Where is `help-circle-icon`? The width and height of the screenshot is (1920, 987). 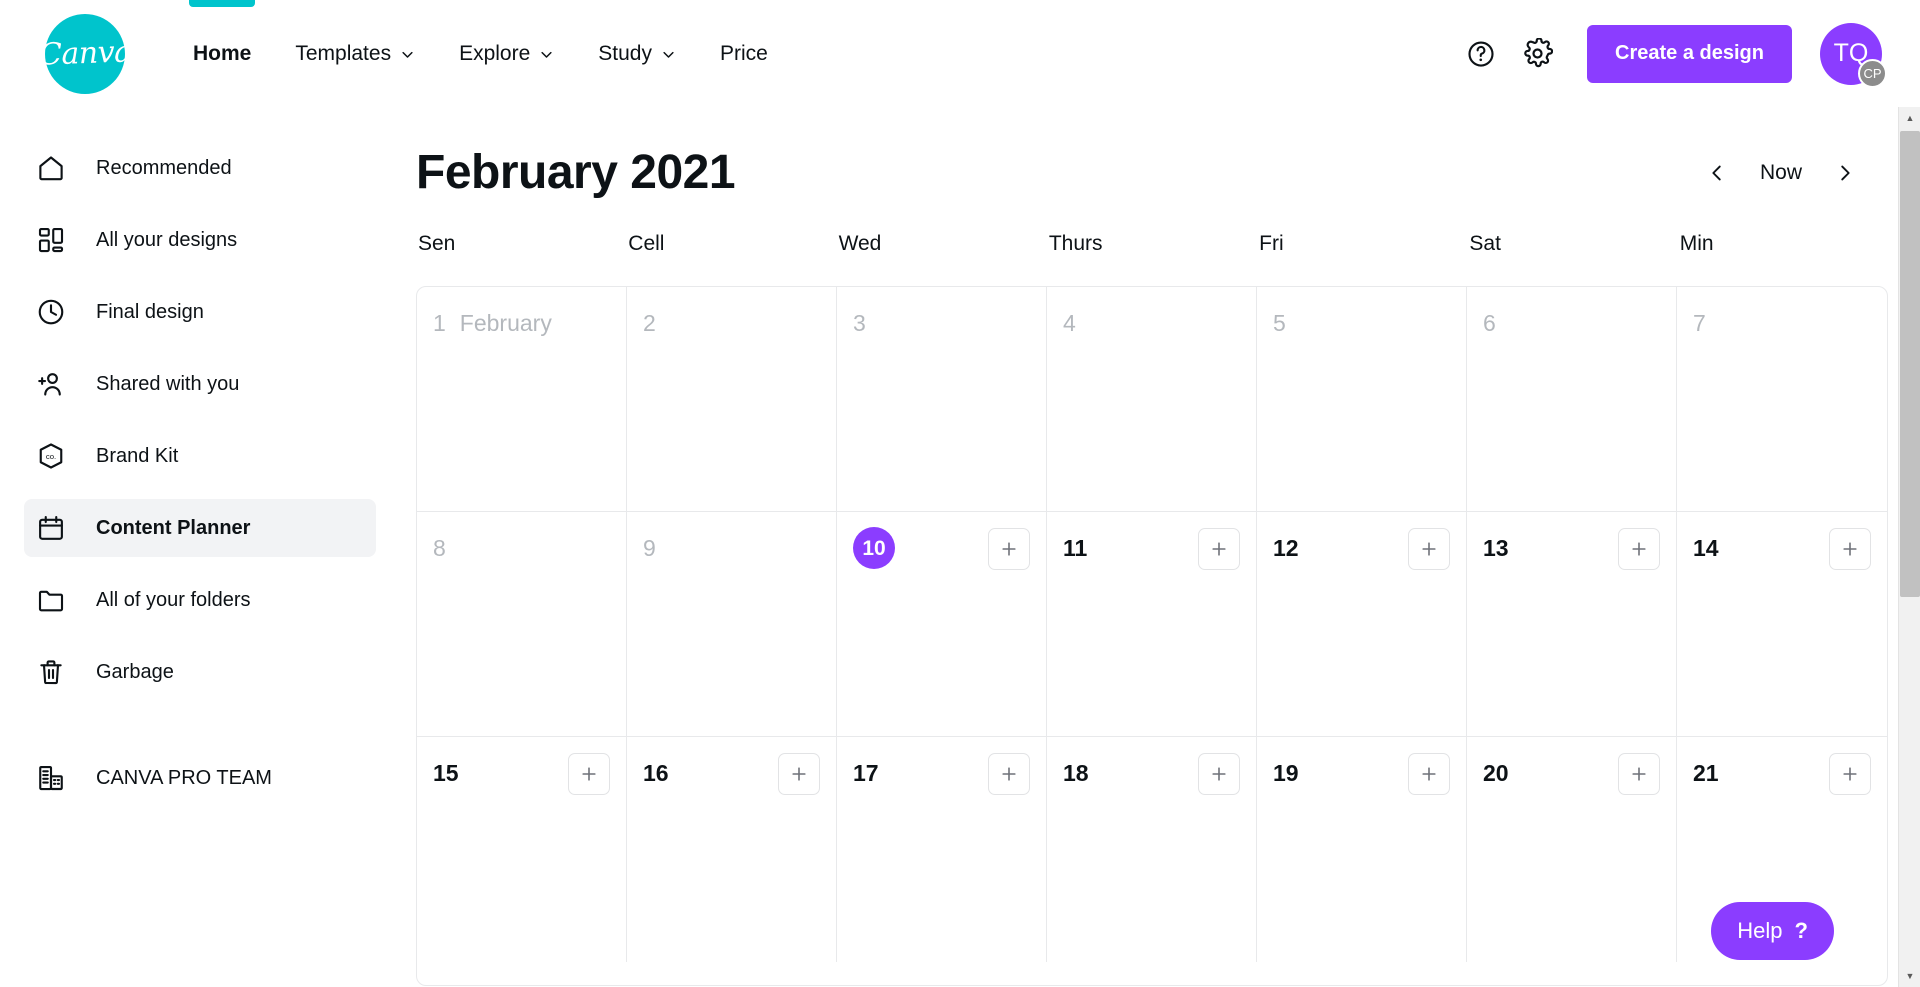
help-circle-icon is located at coordinates (1481, 54).